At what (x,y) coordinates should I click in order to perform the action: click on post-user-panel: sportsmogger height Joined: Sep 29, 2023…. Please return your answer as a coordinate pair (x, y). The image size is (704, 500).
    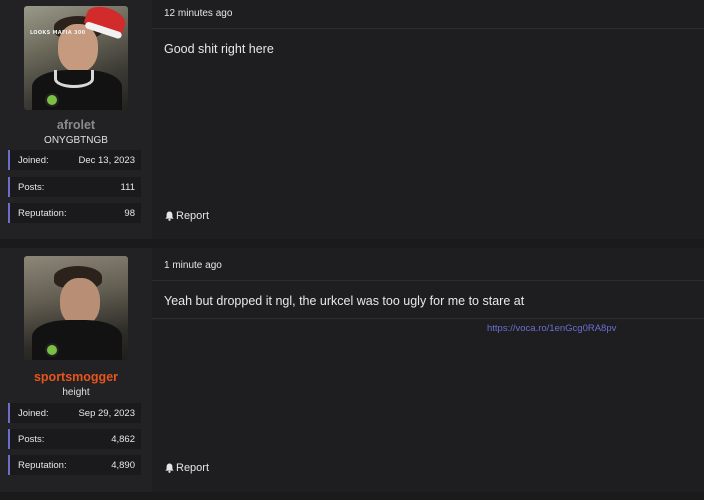
    Looking at the image, I should click on (76, 370).